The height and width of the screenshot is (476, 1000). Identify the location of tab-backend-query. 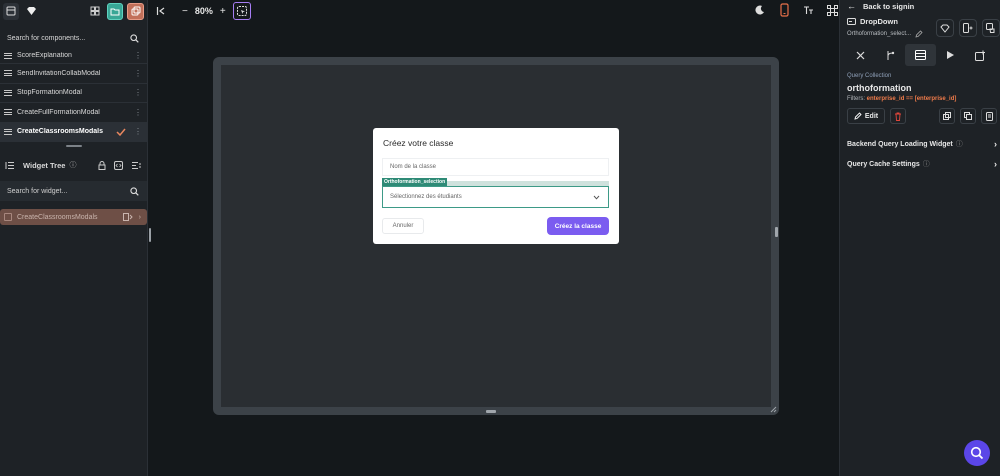
(920, 55).